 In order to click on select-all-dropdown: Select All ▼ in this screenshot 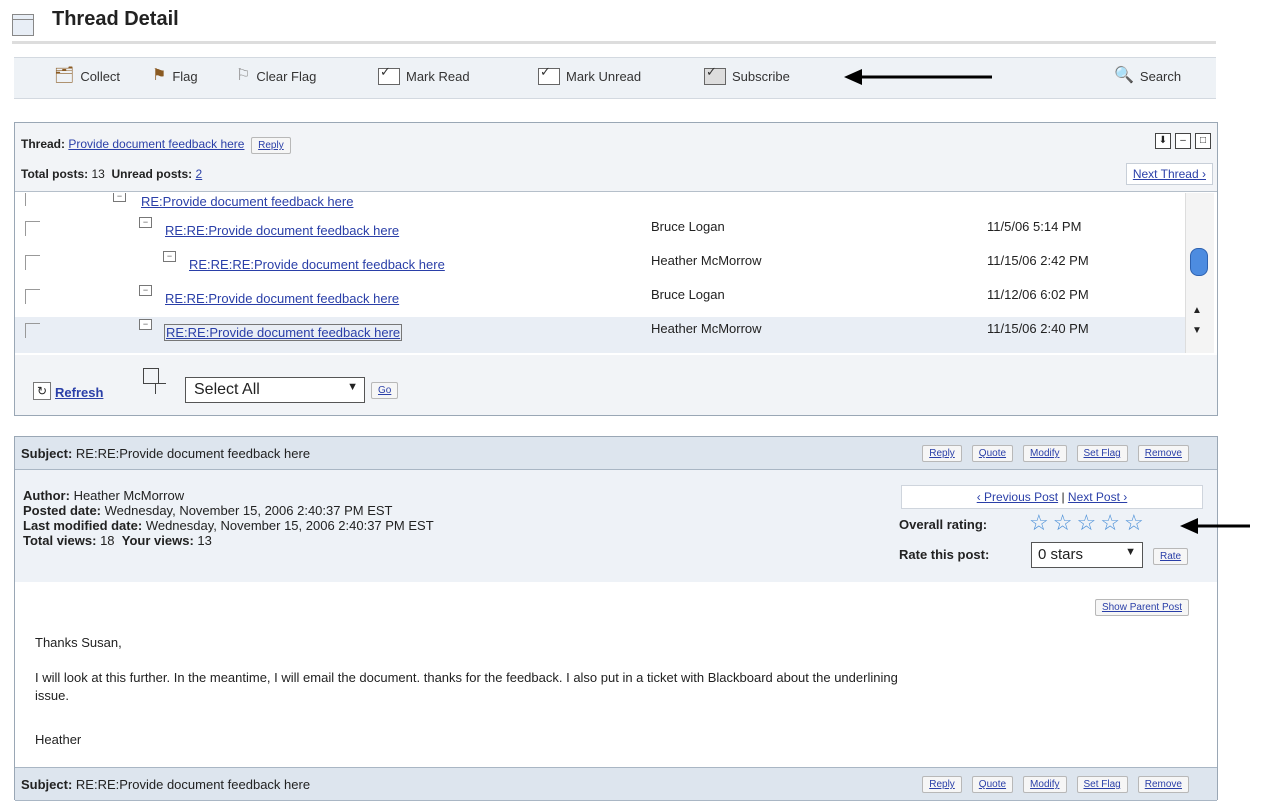, I will do `click(275, 390)`.